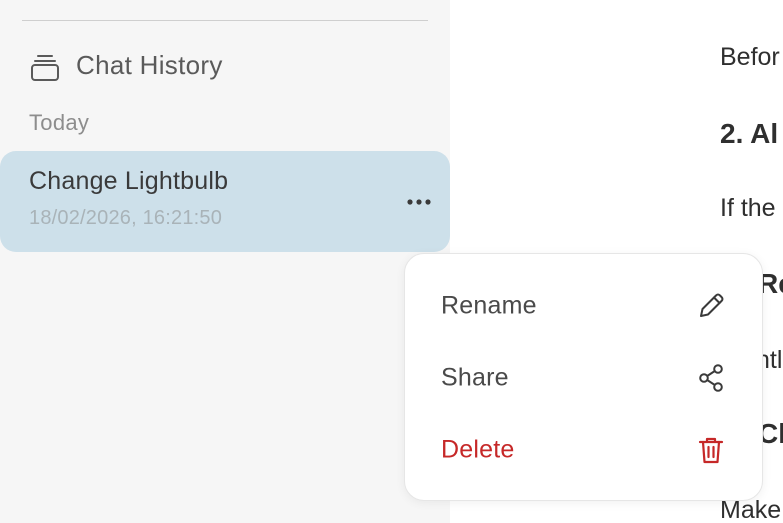 This screenshot has height=523, width=783. What do you see at coordinates (126, 218) in the screenshot?
I see `chat-item-timestamp: 18/02/2026, 16:21:50` at bounding box center [126, 218].